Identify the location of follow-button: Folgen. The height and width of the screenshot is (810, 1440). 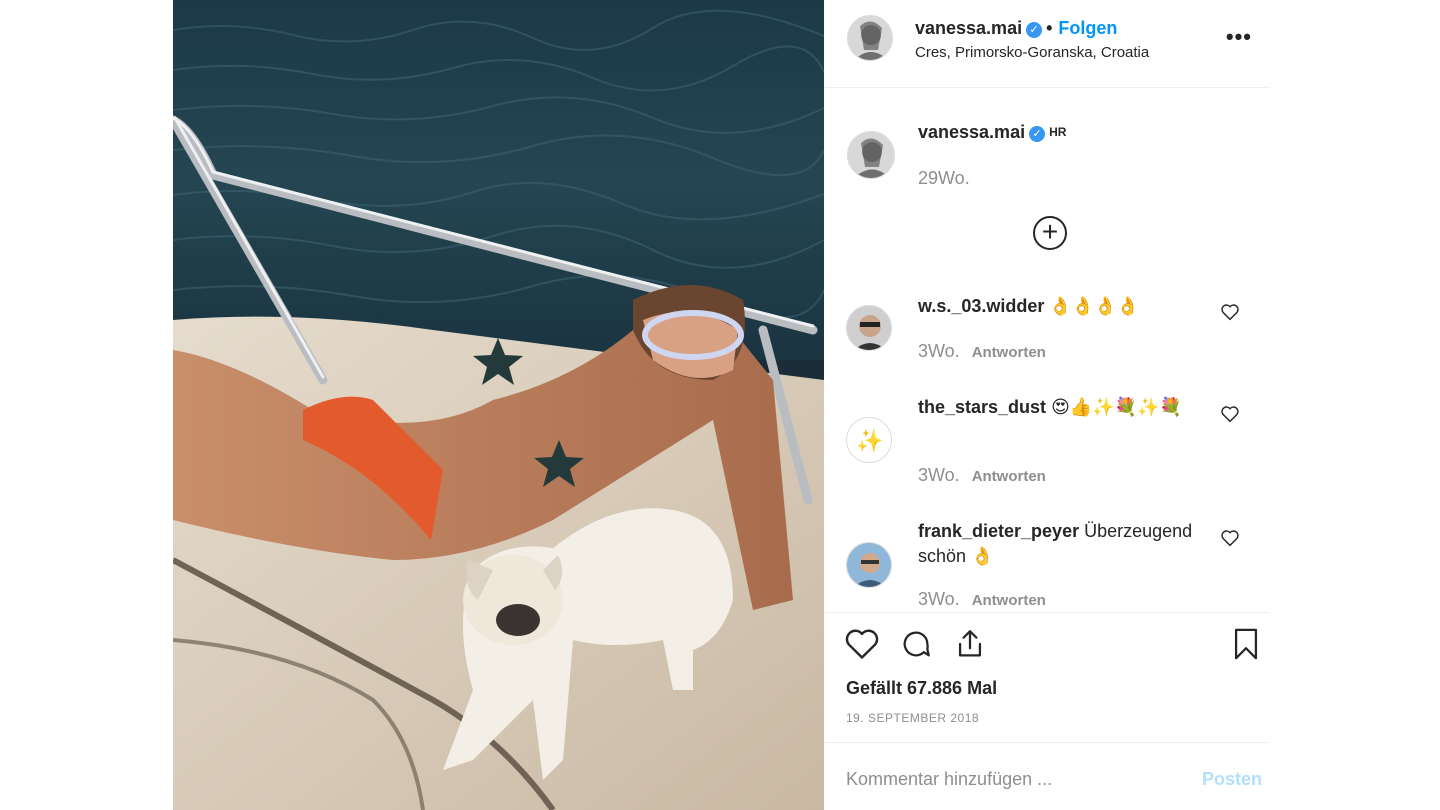
(1087, 28).